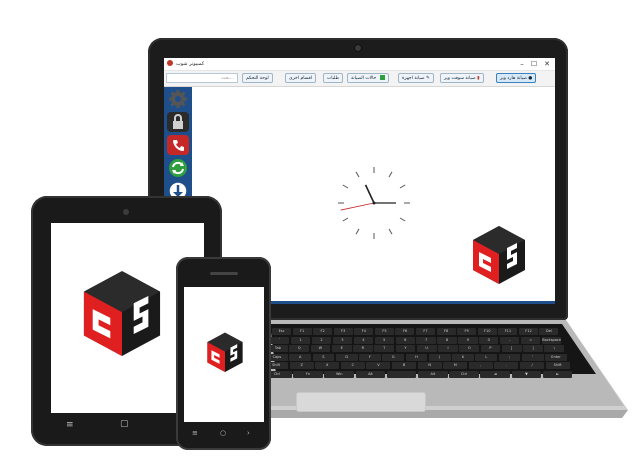 The width and height of the screenshot is (643, 476). What do you see at coordinates (531, 340) in the screenshot?
I see `keyboard-key: =` at bounding box center [531, 340].